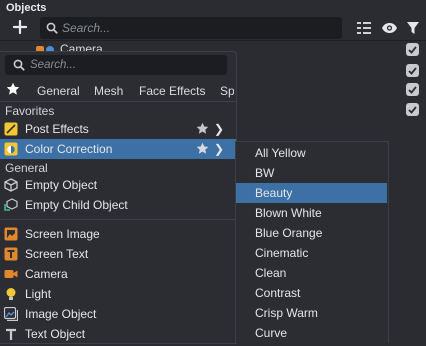 This screenshot has height=346, width=426. Describe the element at coordinates (11, 314) in the screenshot. I see `image-object-icon` at that location.